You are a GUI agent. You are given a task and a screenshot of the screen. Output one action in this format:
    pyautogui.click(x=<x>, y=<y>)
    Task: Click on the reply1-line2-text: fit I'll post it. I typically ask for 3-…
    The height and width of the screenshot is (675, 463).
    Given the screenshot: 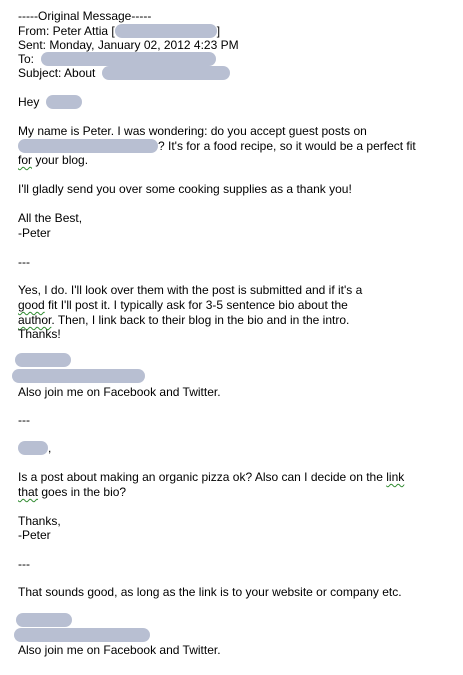 What is the action you would take?
    pyautogui.click(x=196, y=305)
    